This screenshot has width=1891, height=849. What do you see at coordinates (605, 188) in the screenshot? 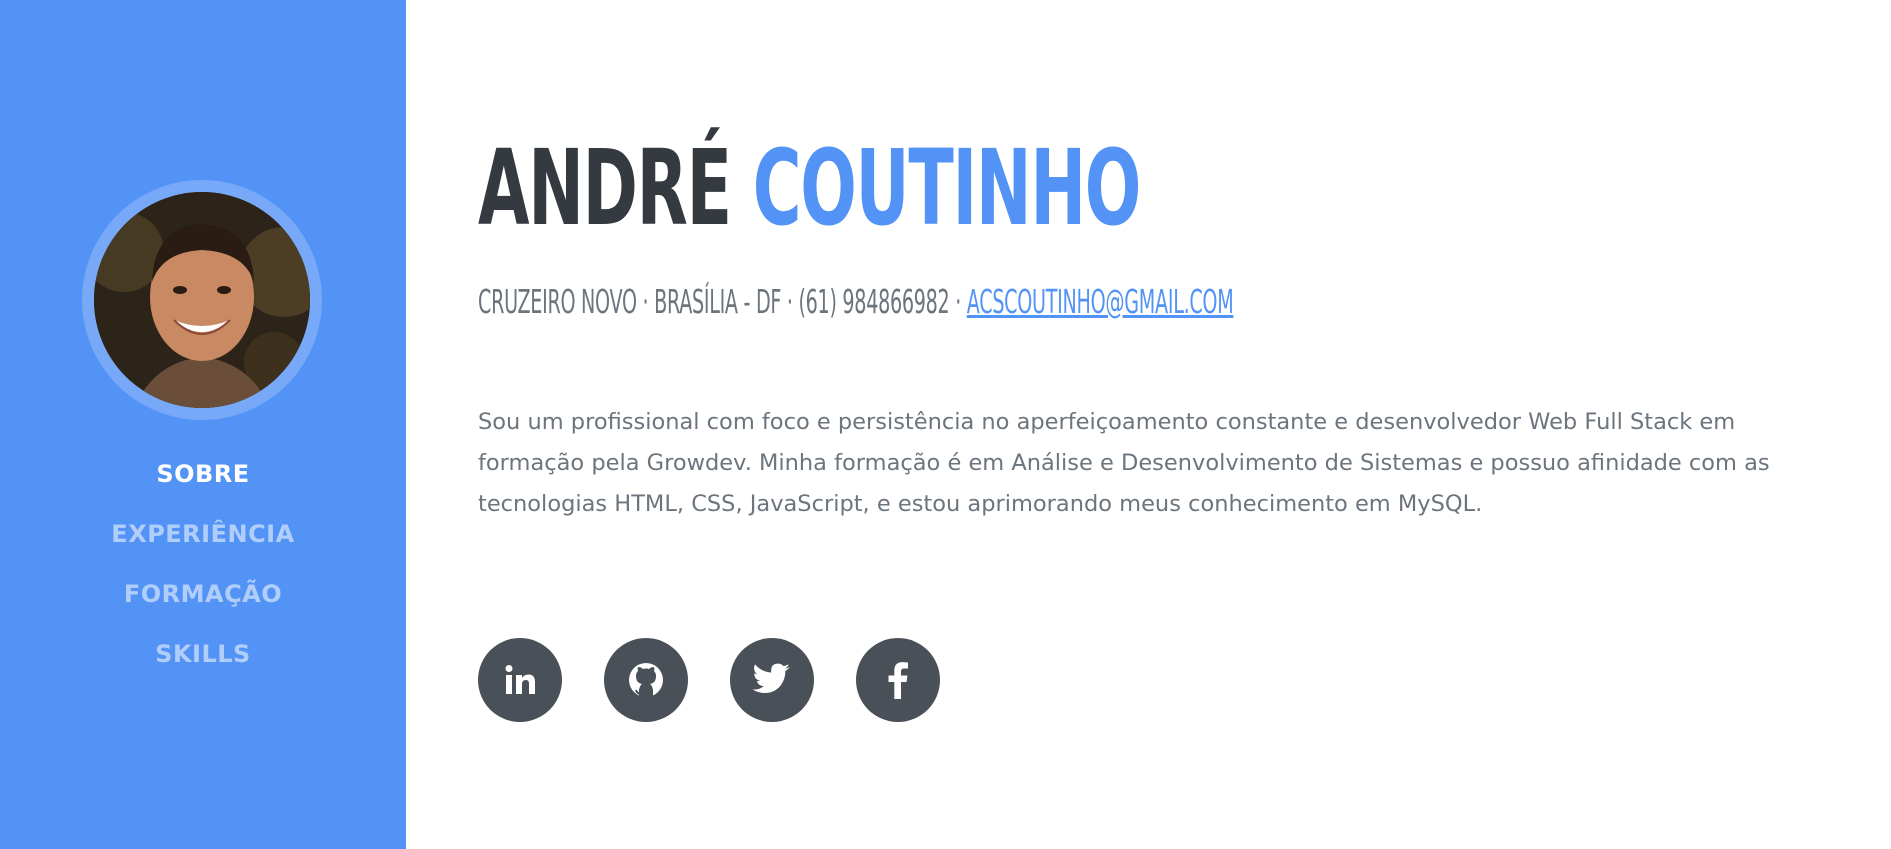
I see `first-name: ANDRÉ` at bounding box center [605, 188].